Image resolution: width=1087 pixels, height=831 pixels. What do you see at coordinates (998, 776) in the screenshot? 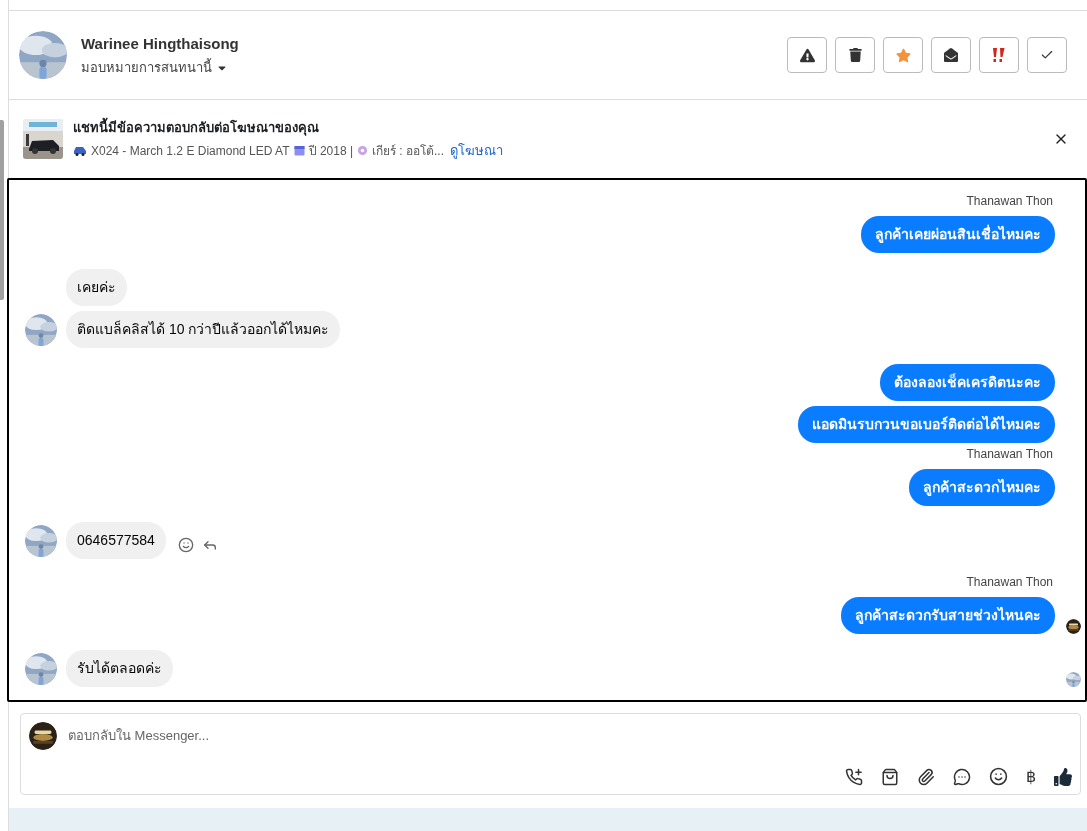
I see `emoji-icon` at bounding box center [998, 776].